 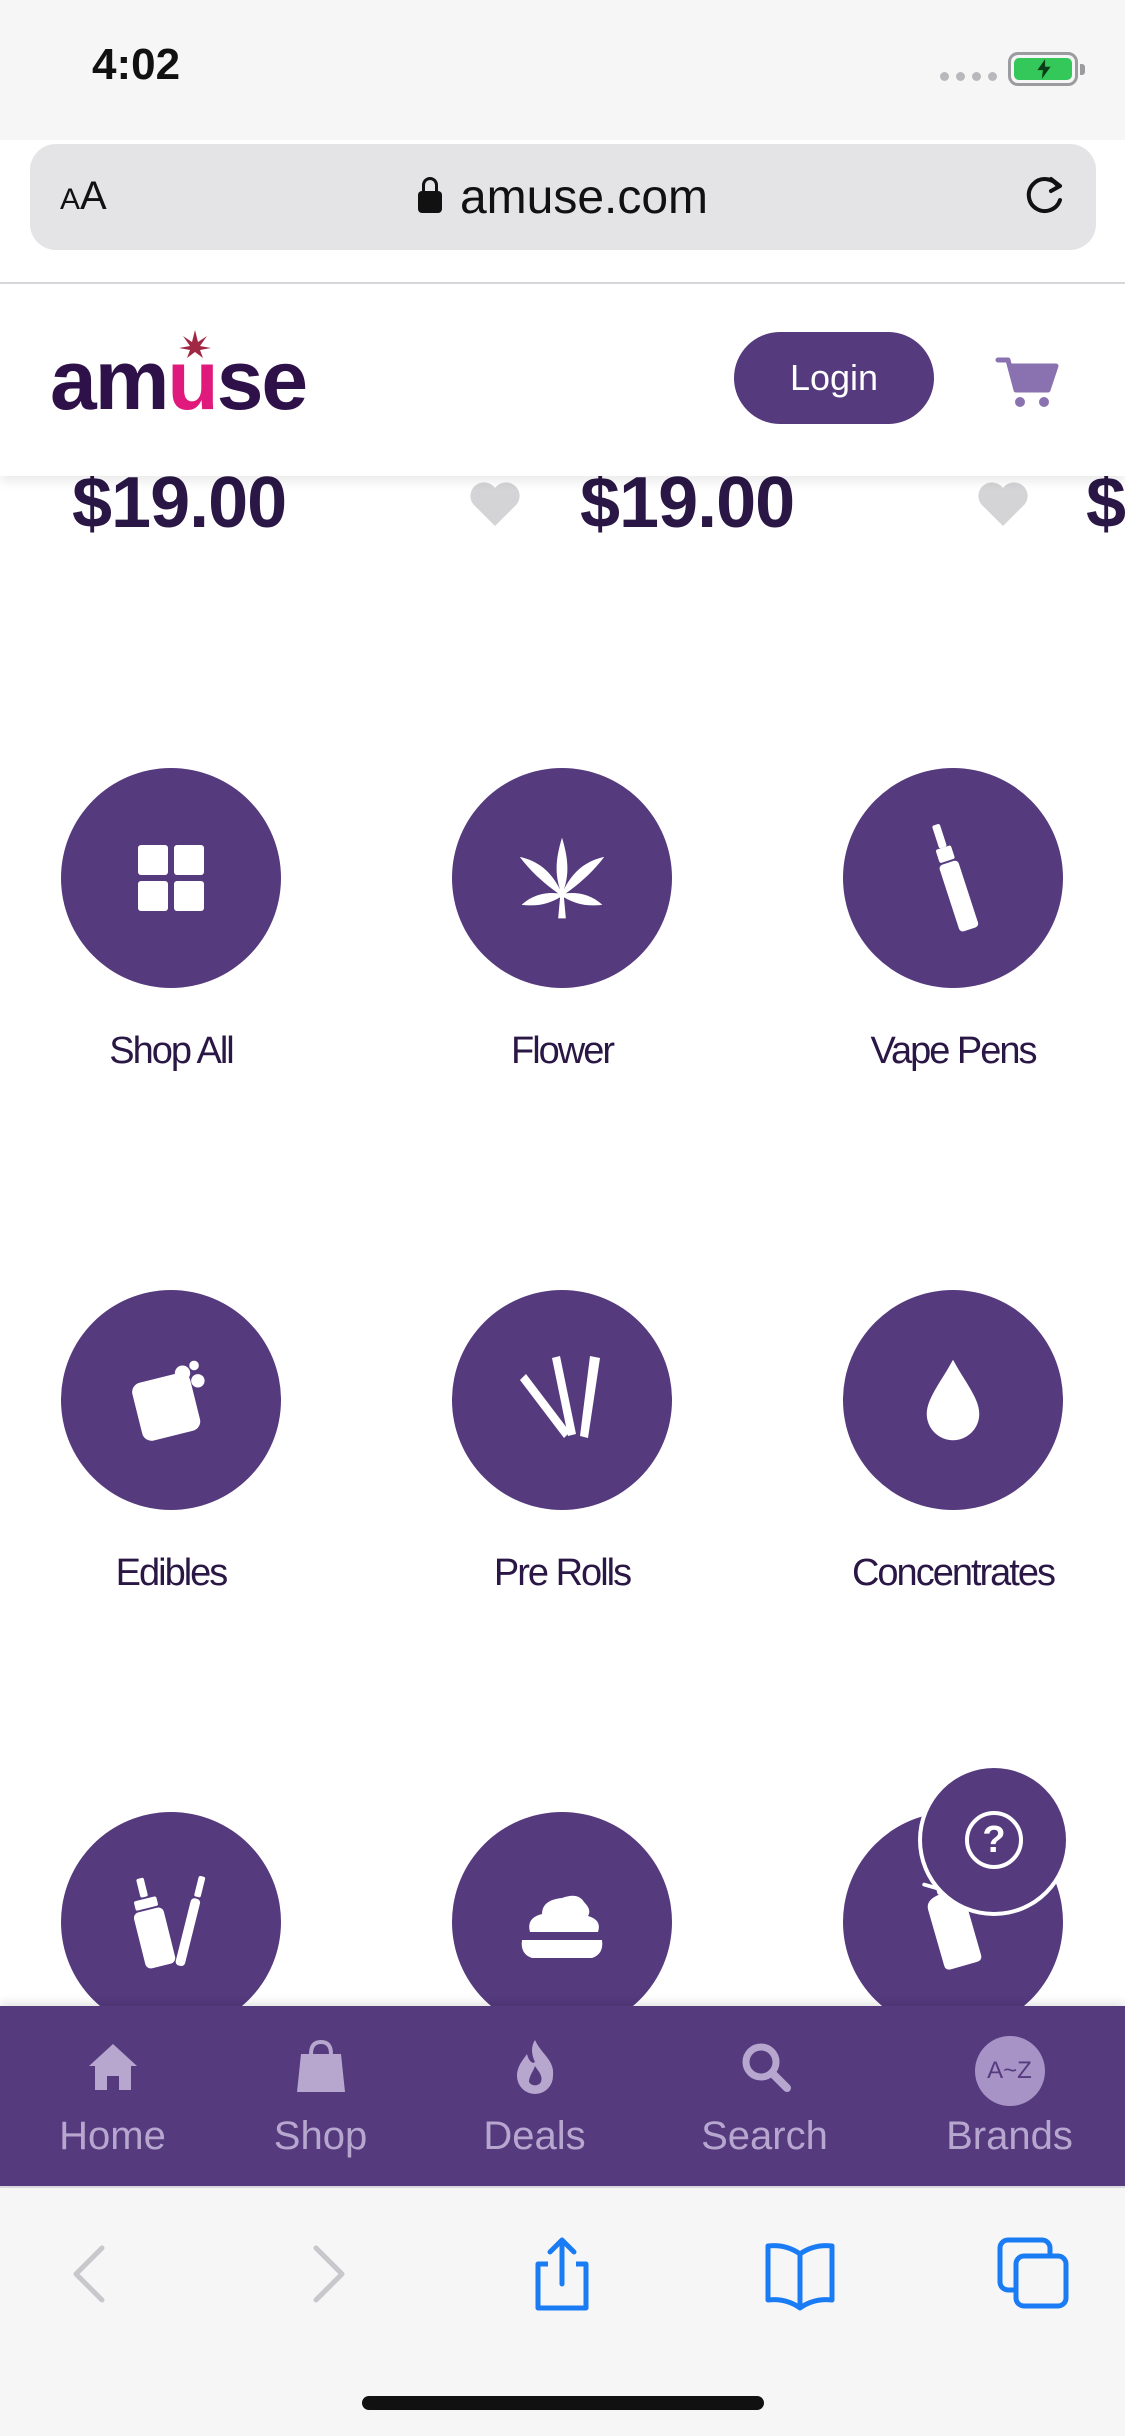 I want to click on grid-icon, so click(x=171, y=878).